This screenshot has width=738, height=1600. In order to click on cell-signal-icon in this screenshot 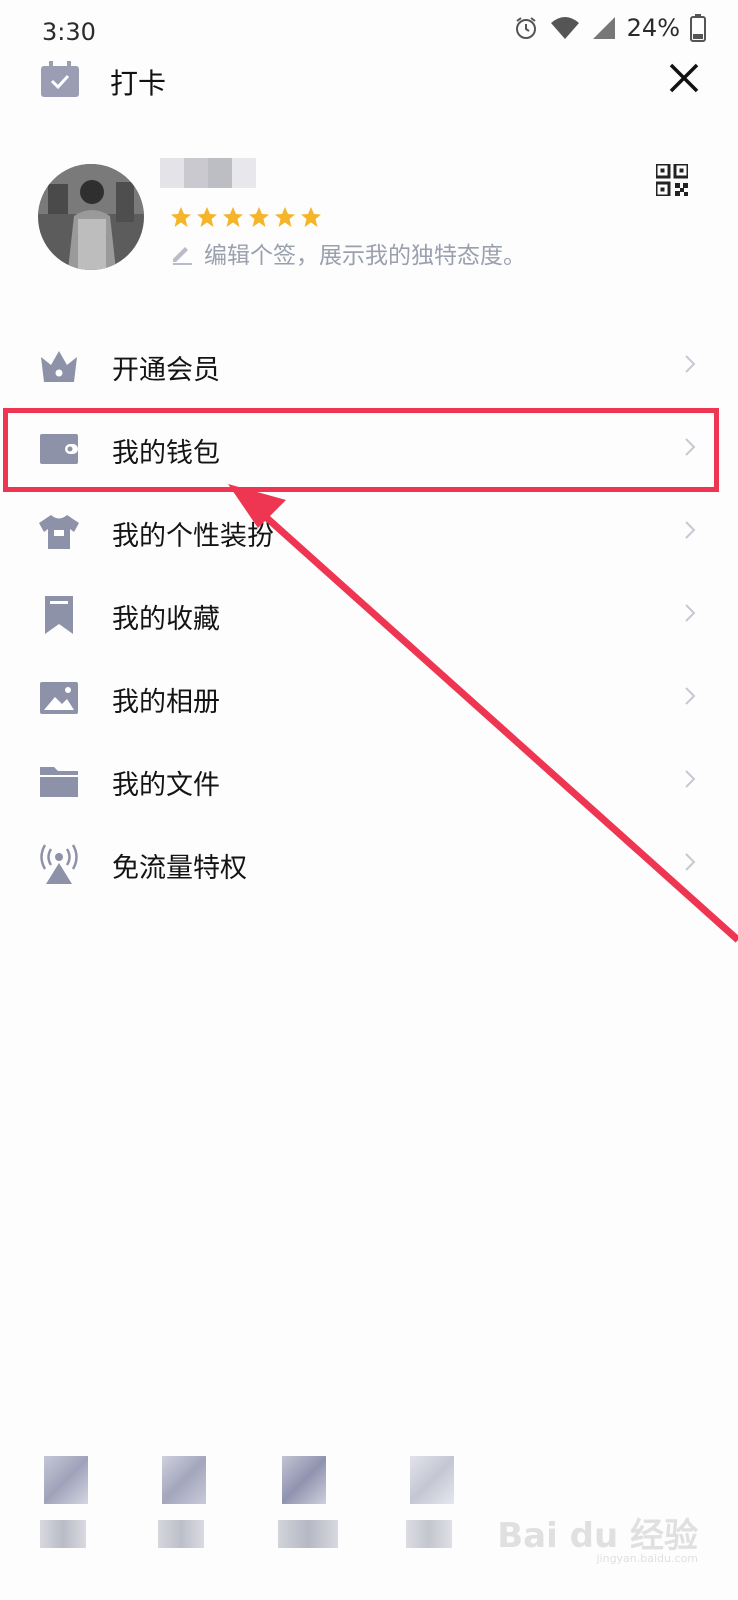, I will do `click(603, 28)`.